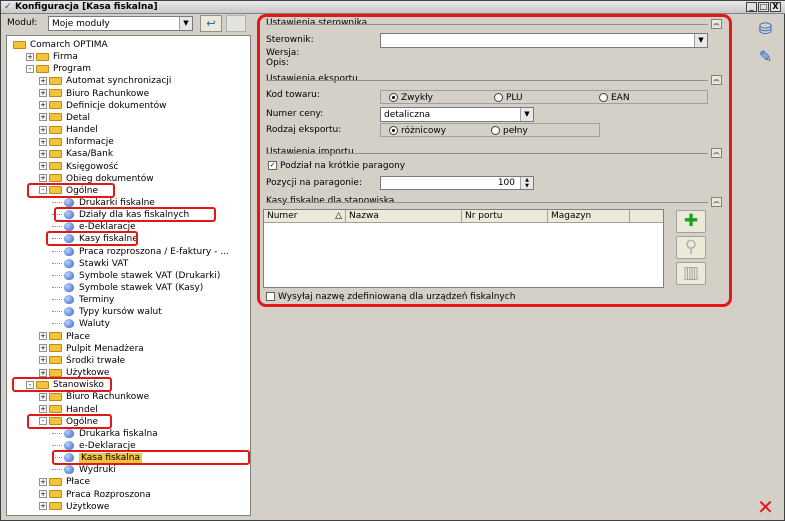 This screenshot has width=785, height=521. I want to click on tree-item: + Automat synchronizacji, so click(105, 81).